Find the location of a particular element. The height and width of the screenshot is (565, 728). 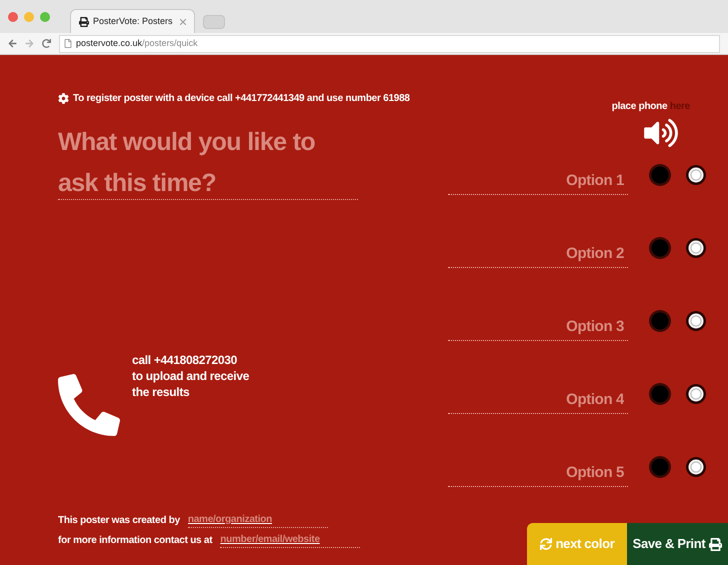

zoom-window-icon is located at coordinates (45, 17).